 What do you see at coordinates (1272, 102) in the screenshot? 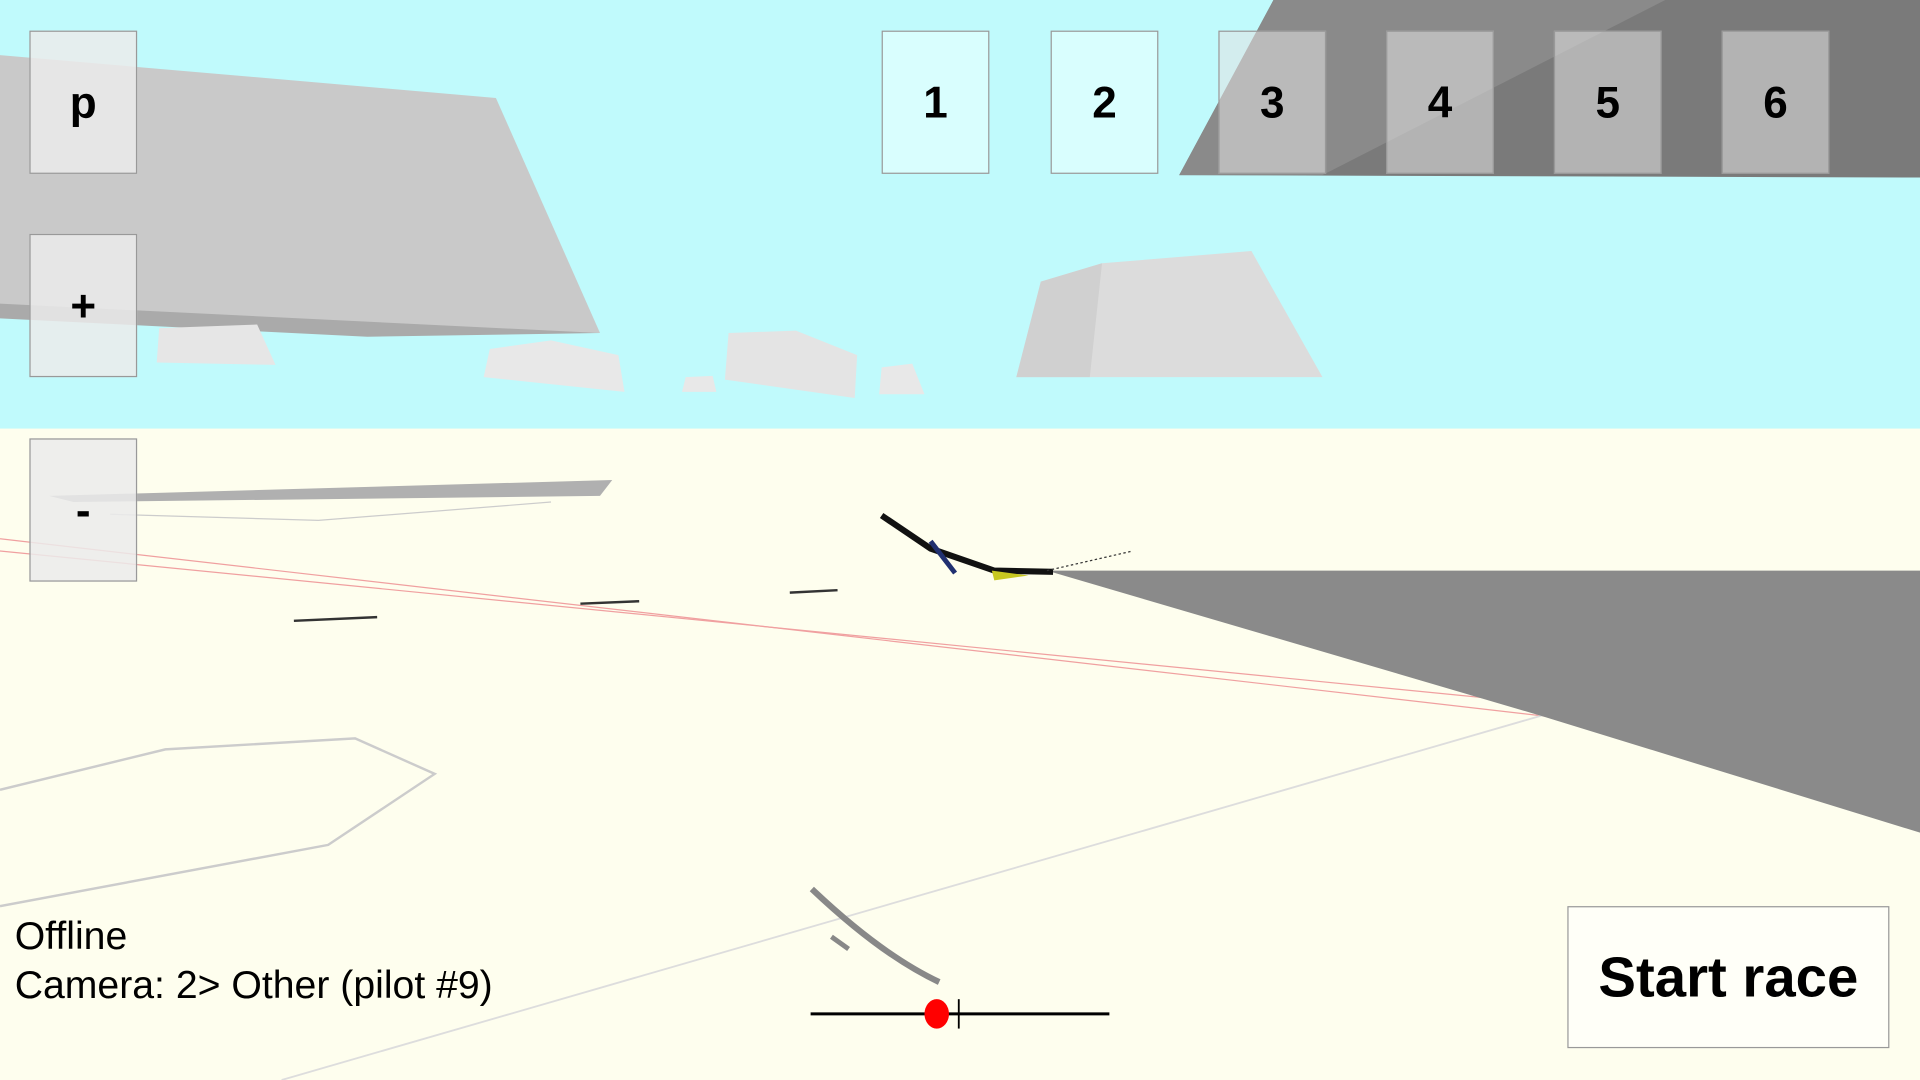
I see `camera-button-3: 3` at bounding box center [1272, 102].